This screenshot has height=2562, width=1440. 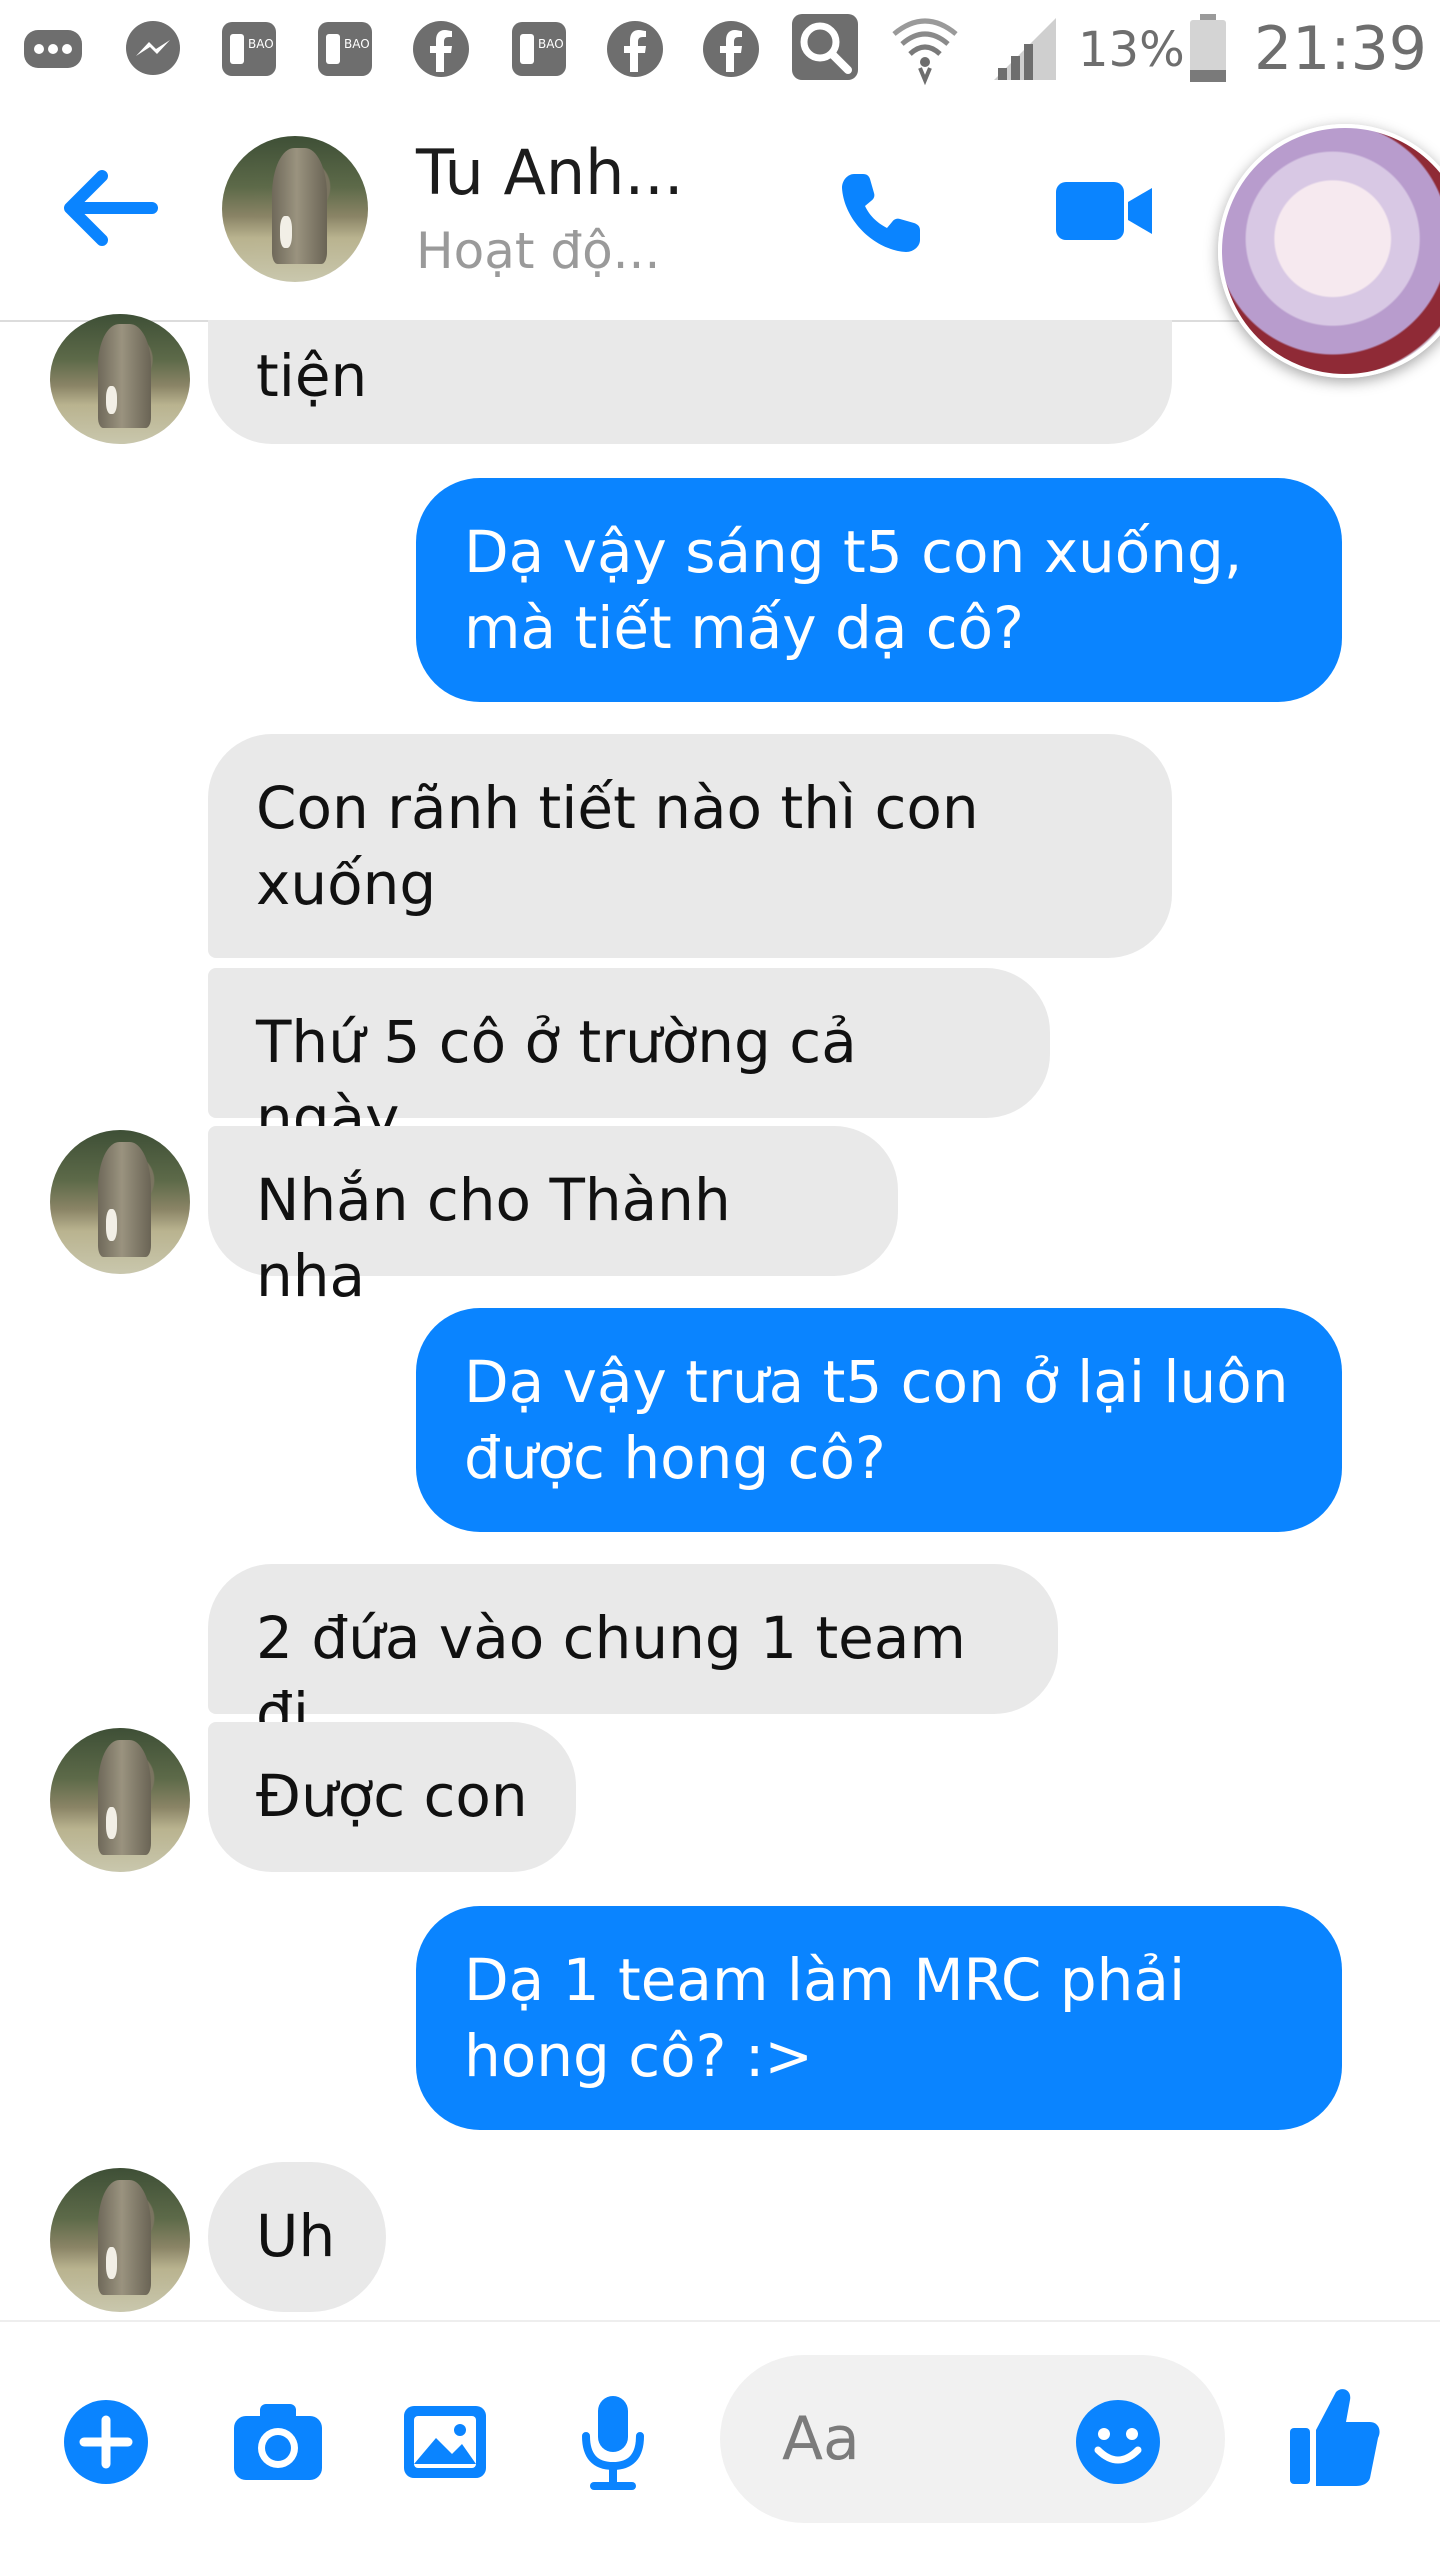 What do you see at coordinates (53, 49) in the screenshot?
I see `more-notifications-icon` at bounding box center [53, 49].